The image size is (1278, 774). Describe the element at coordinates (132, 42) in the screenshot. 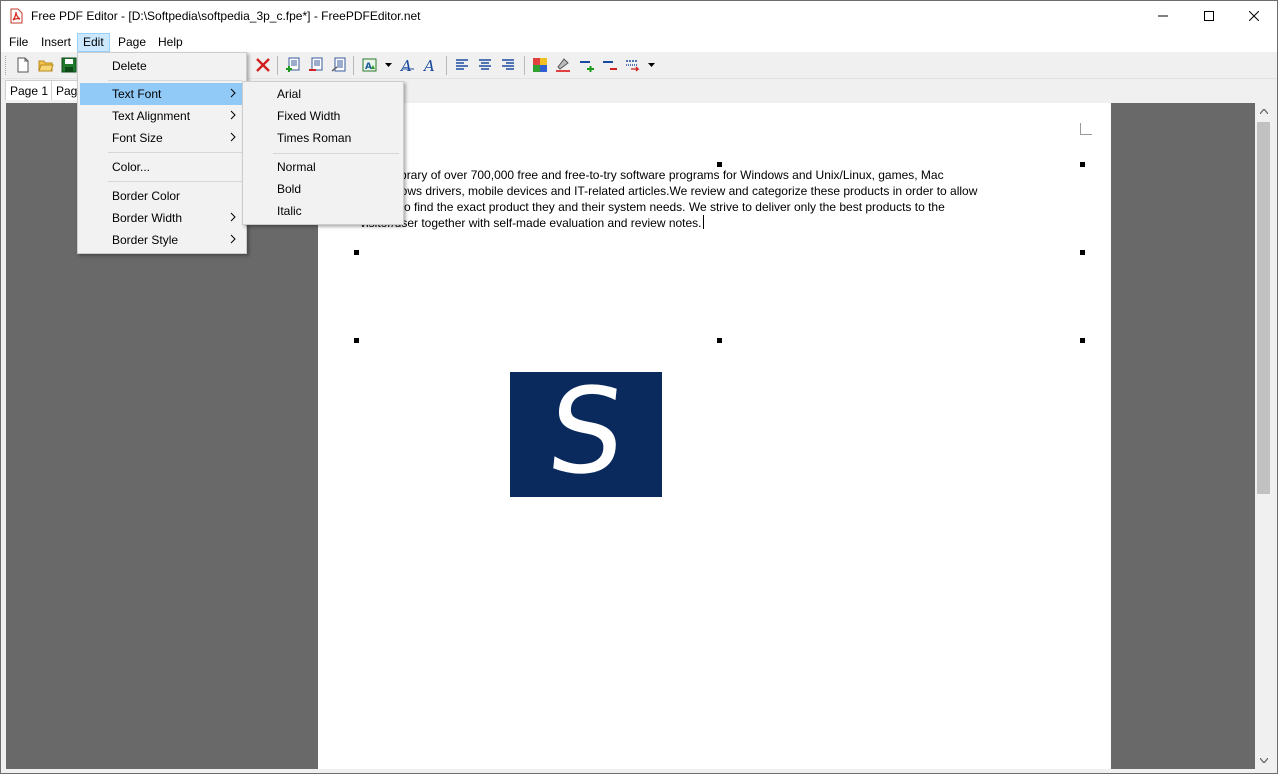

I see `menu-page: Page` at that location.